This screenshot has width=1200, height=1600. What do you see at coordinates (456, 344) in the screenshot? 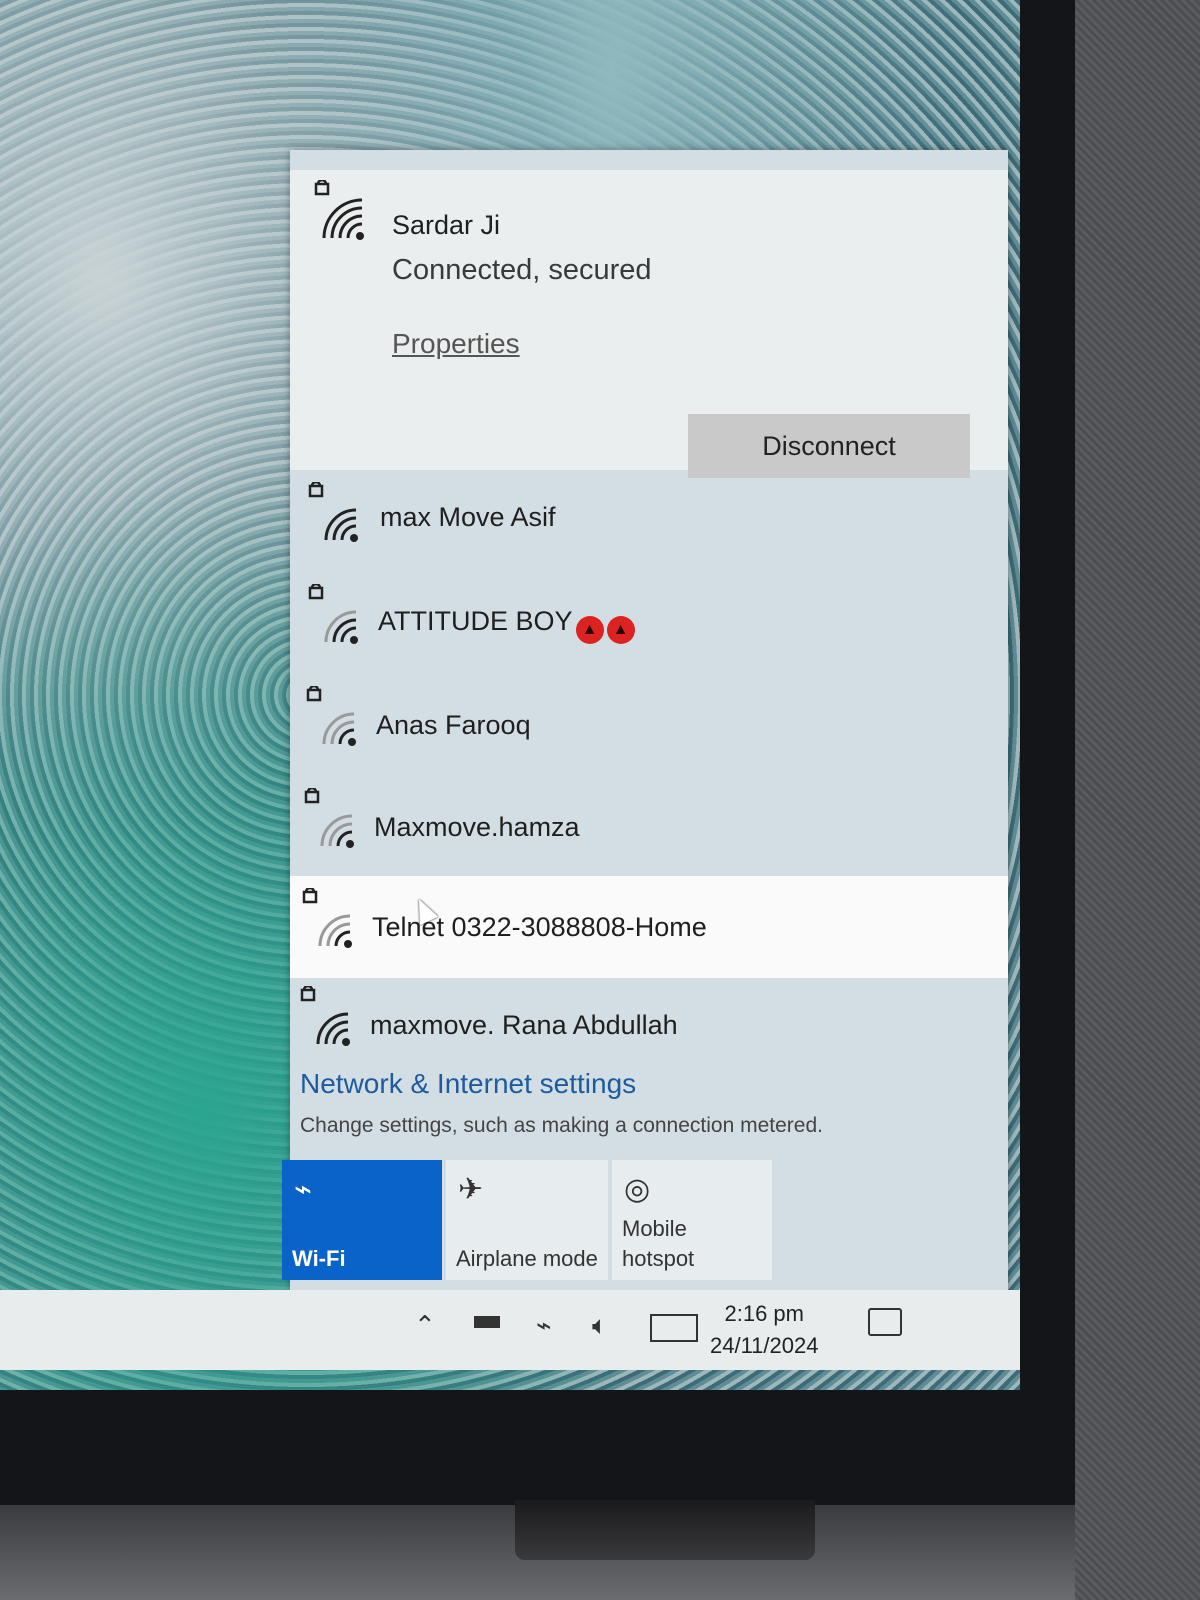
I see `properties-link: Properties` at bounding box center [456, 344].